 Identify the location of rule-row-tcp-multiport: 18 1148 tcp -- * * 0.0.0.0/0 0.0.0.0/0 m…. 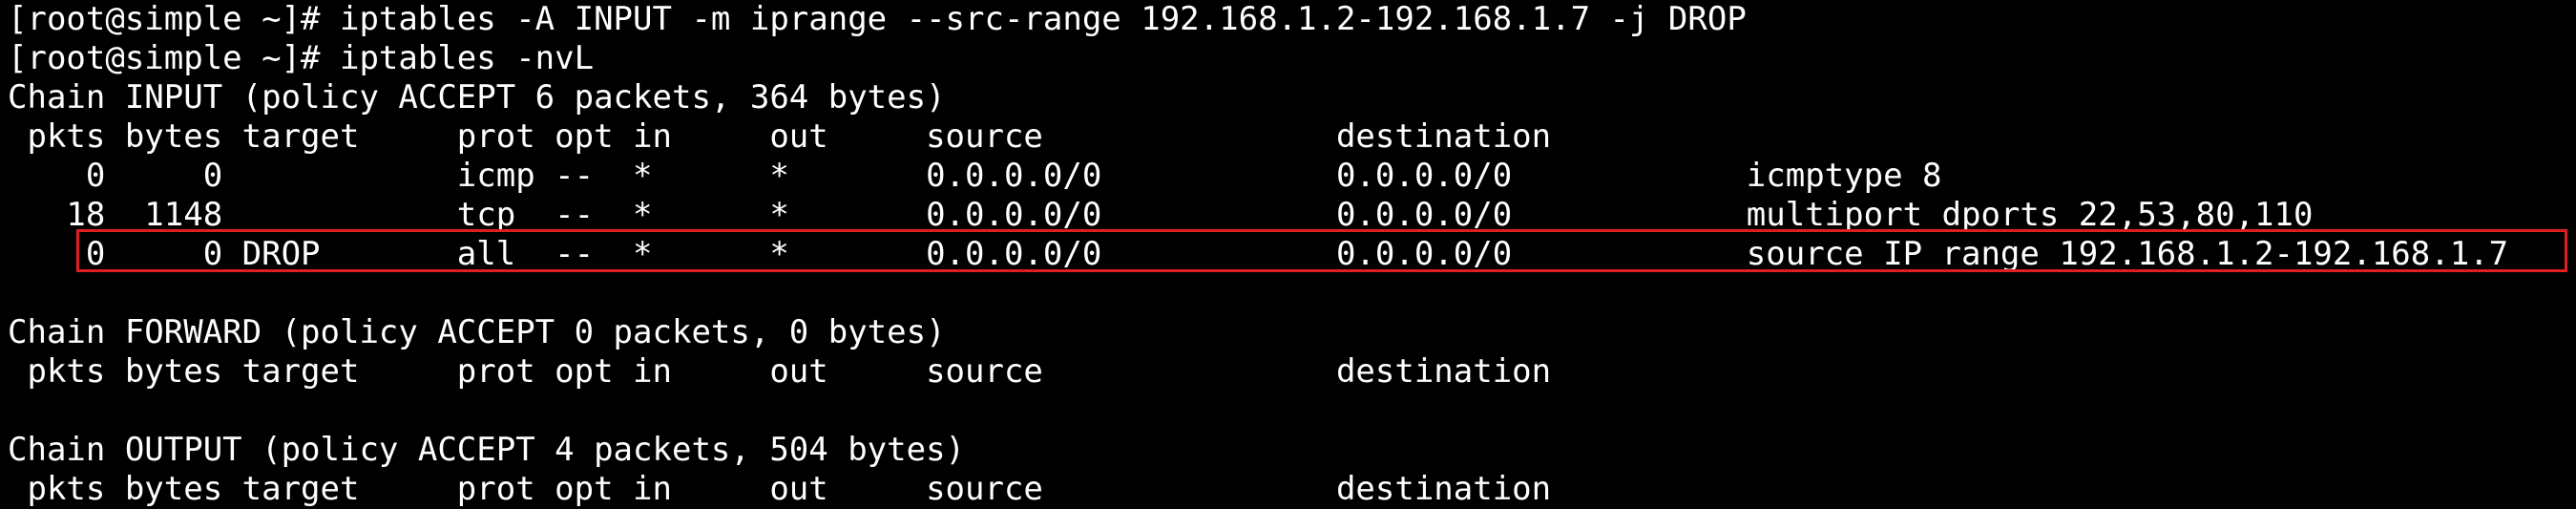
(1161, 215).